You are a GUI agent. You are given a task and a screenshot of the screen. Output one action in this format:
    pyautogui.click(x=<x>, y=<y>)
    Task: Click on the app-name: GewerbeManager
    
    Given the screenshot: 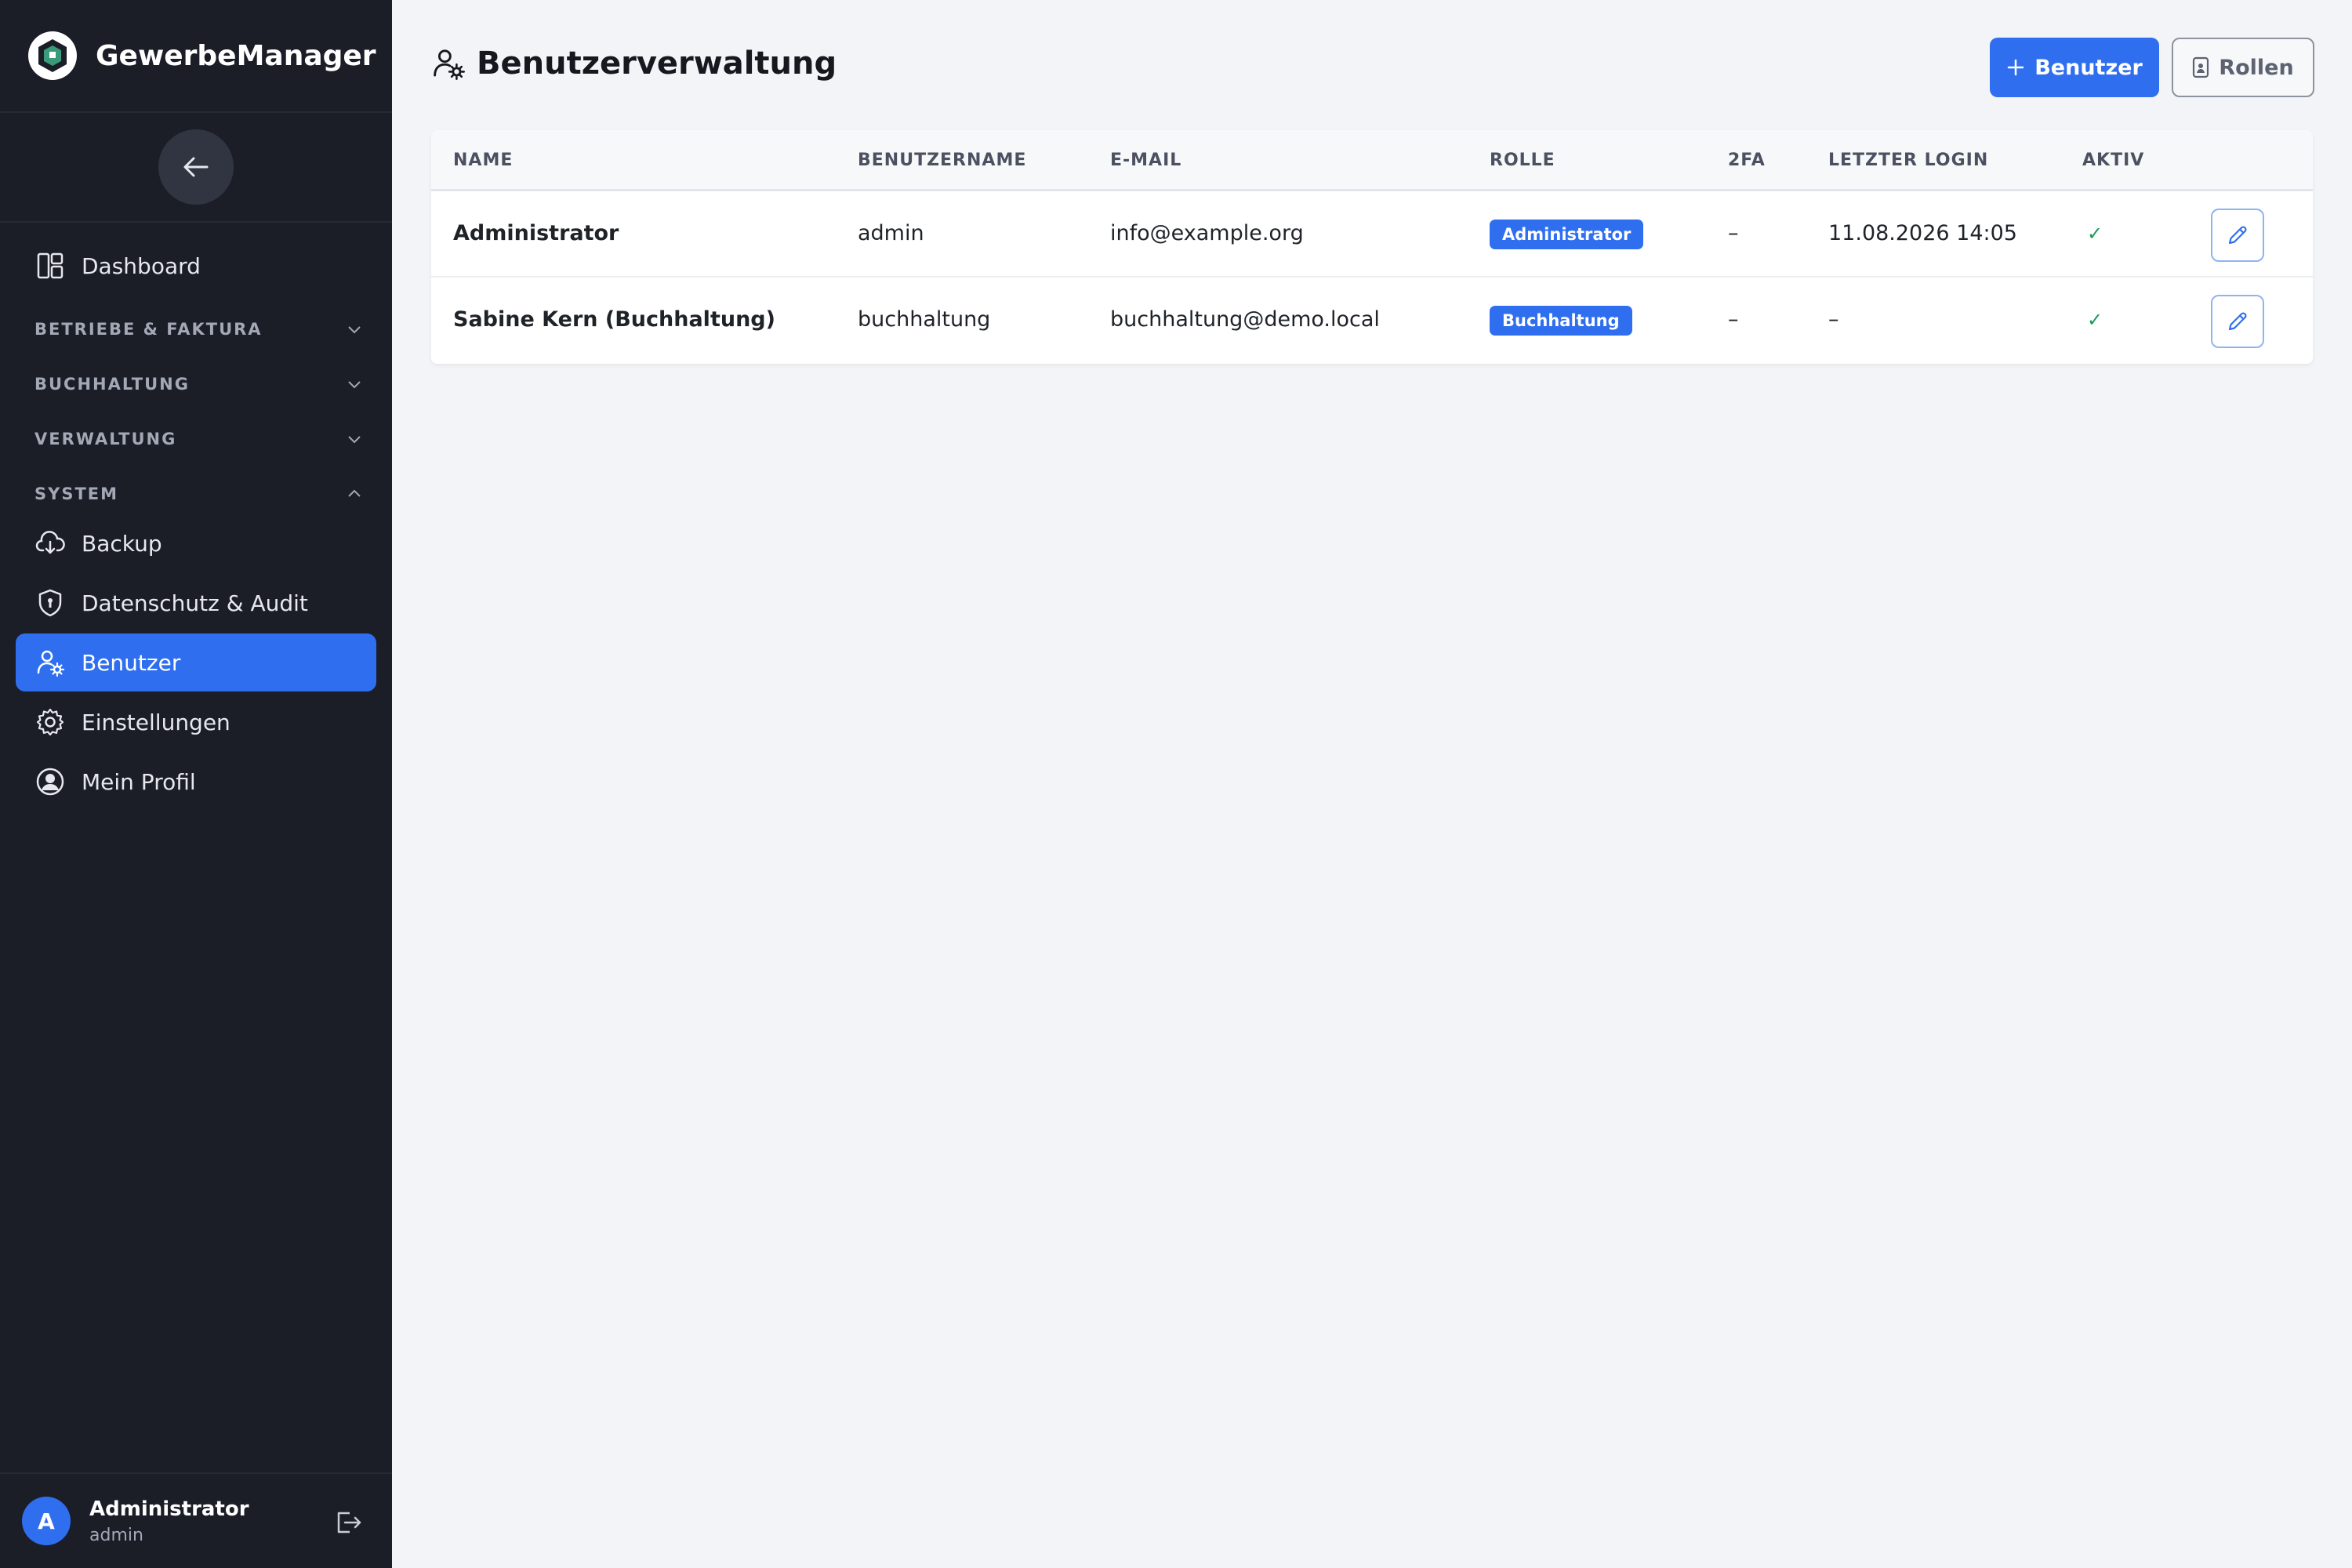 What is the action you would take?
    pyautogui.click(x=236, y=56)
    